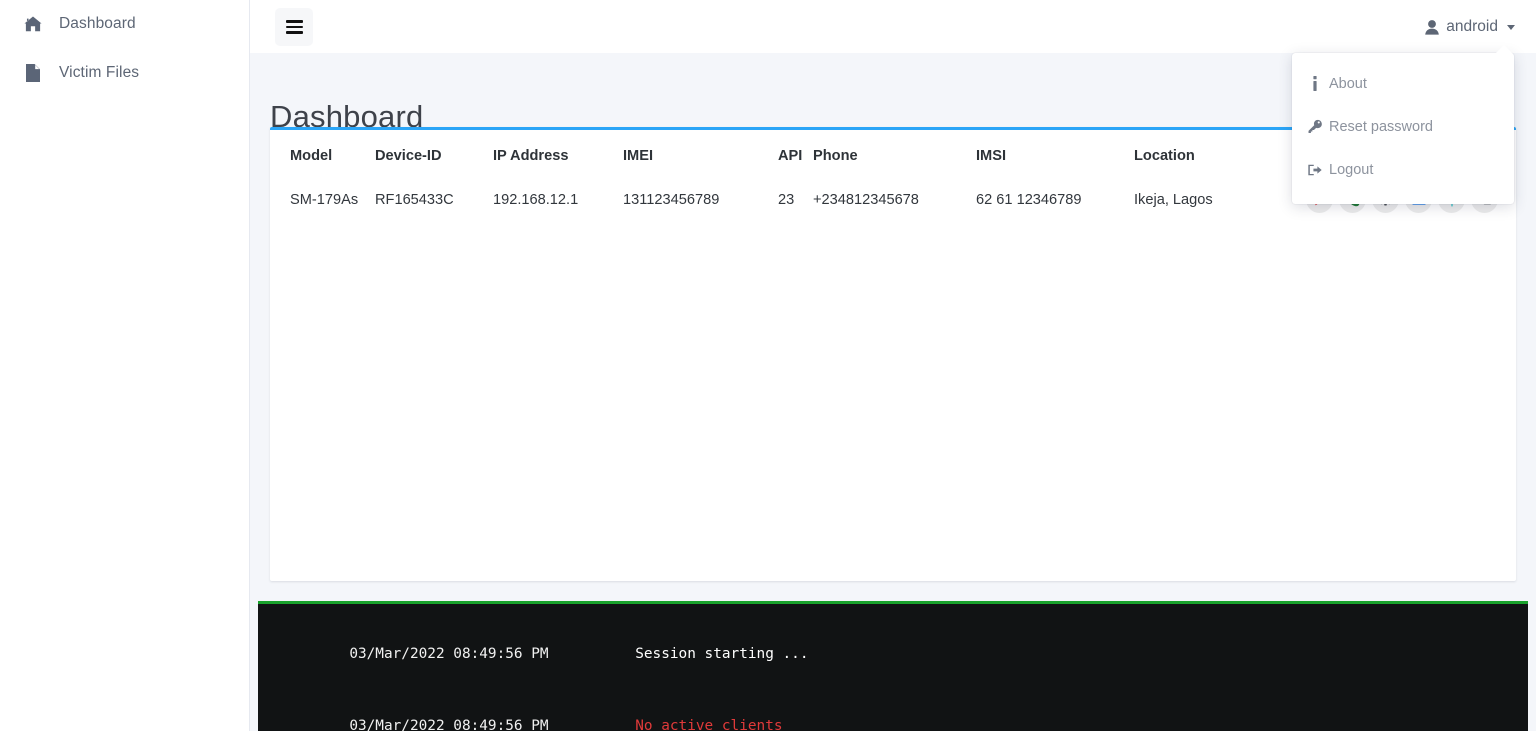 The height and width of the screenshot is (731, 1536). What do you see at coordinates (1029, 199) in the screenshot?
I see `cell-imsi: 62 61 12346789` at bounding box center [1029, 199].